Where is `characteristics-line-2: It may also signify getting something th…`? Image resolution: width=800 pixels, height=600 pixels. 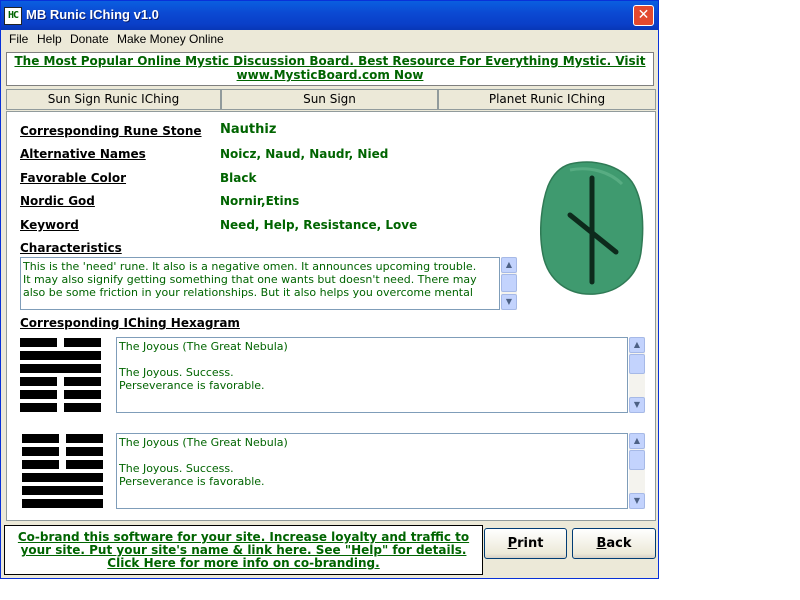 characteristics-line-2: It may also signify getting something th… is located at coordinates (250, 279).